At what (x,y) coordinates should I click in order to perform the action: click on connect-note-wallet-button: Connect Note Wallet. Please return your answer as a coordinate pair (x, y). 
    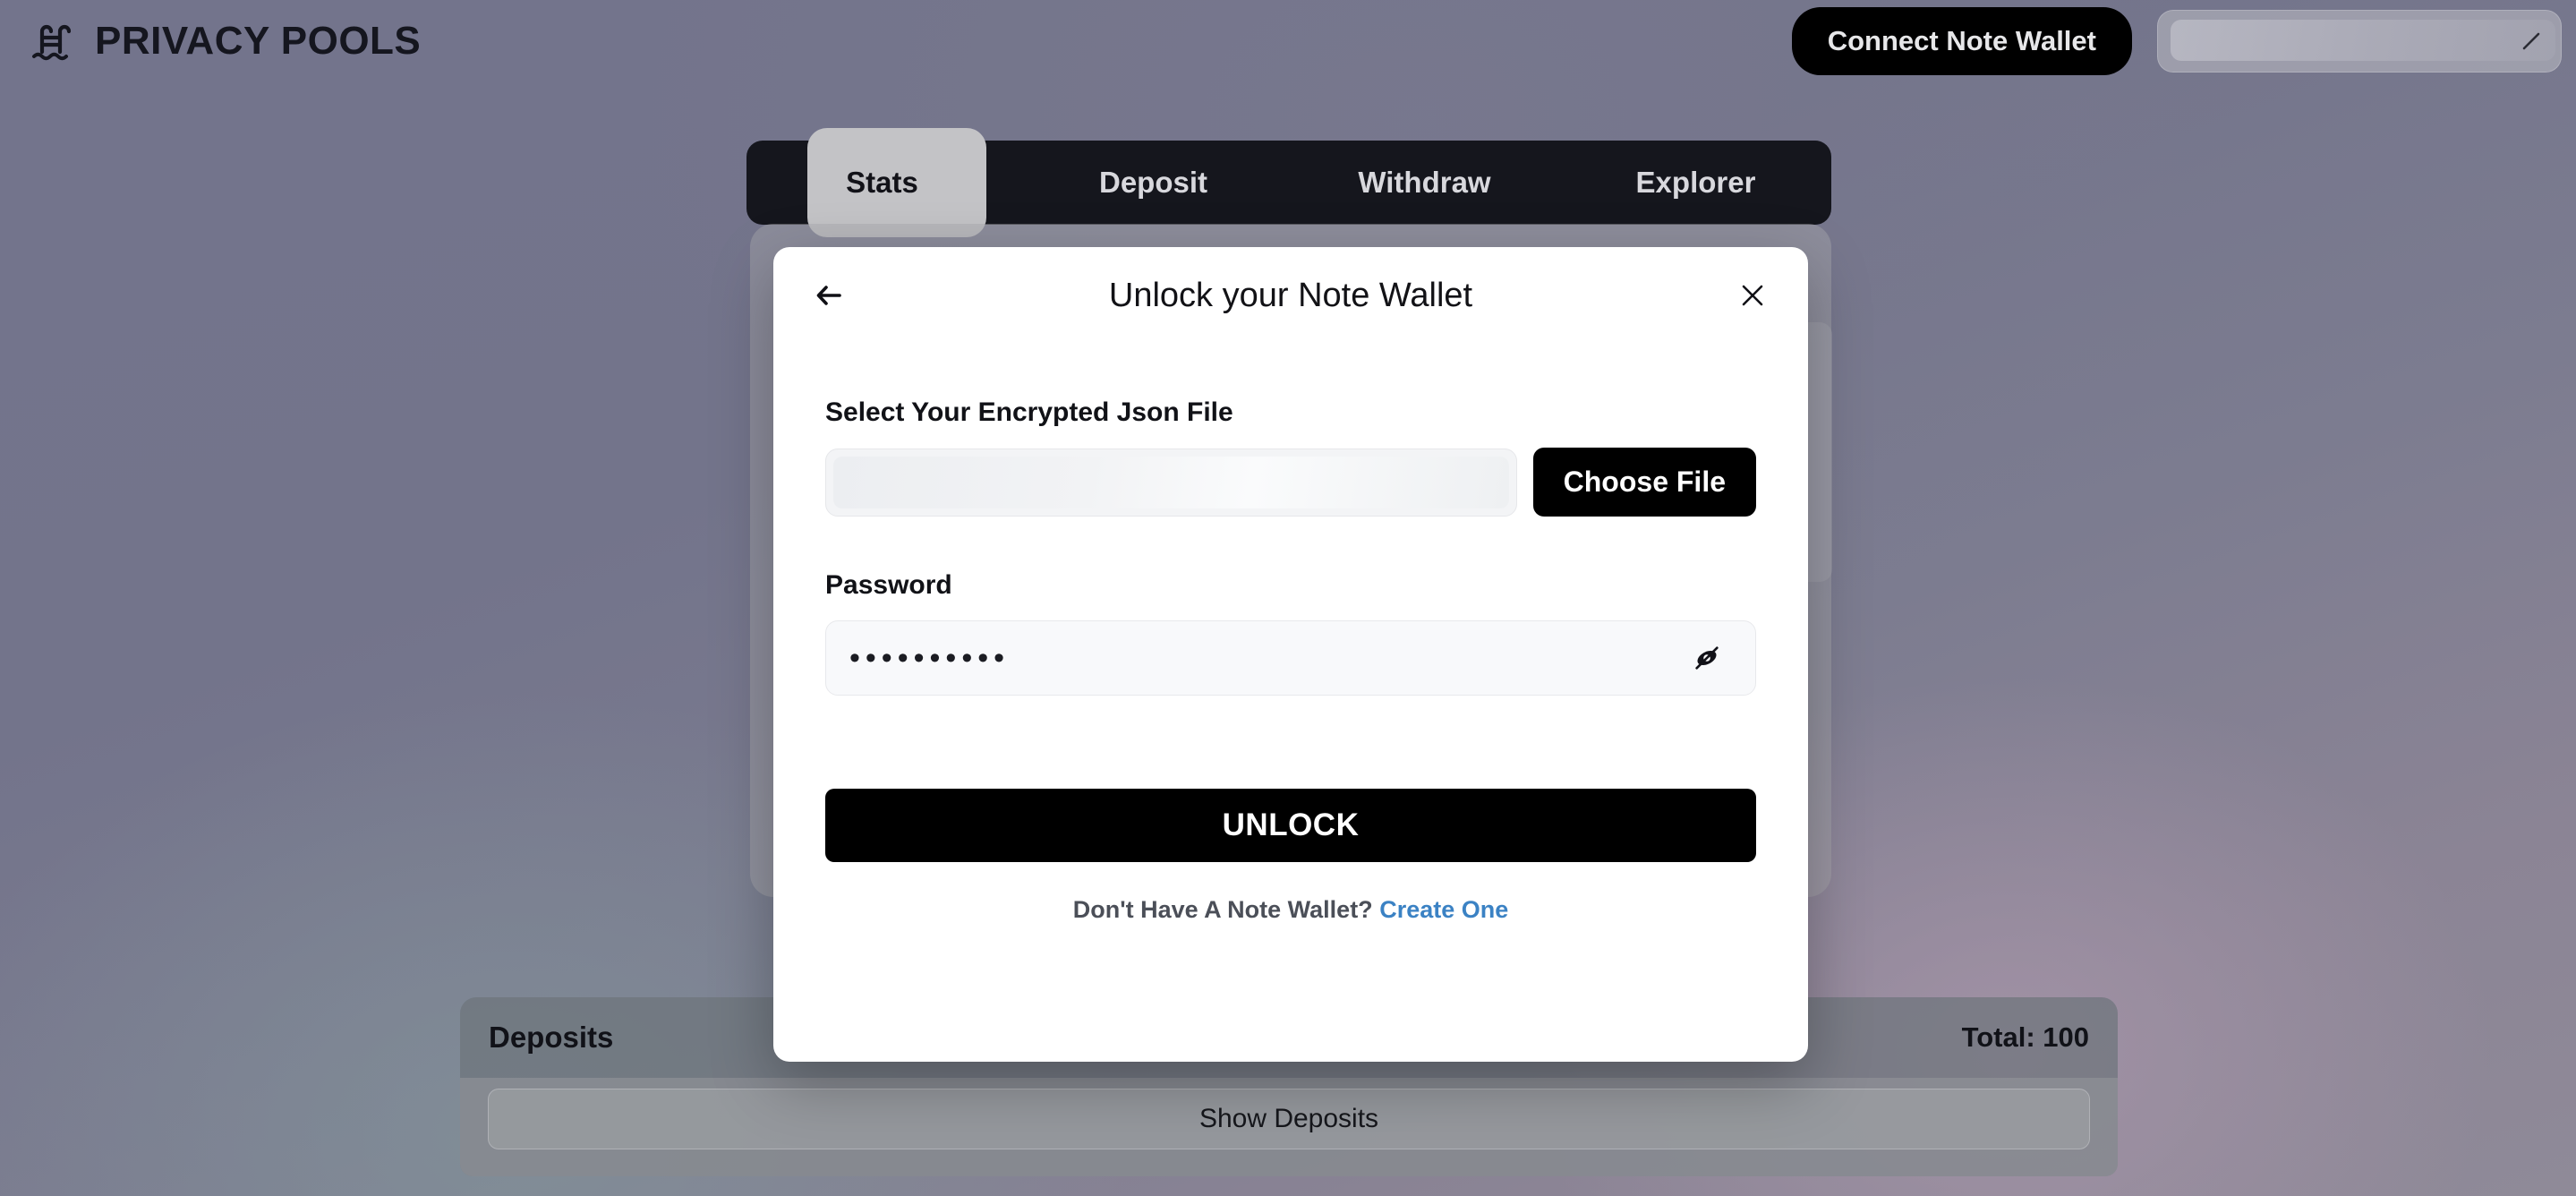
    Looking at the image, I should click on (1961, 41).